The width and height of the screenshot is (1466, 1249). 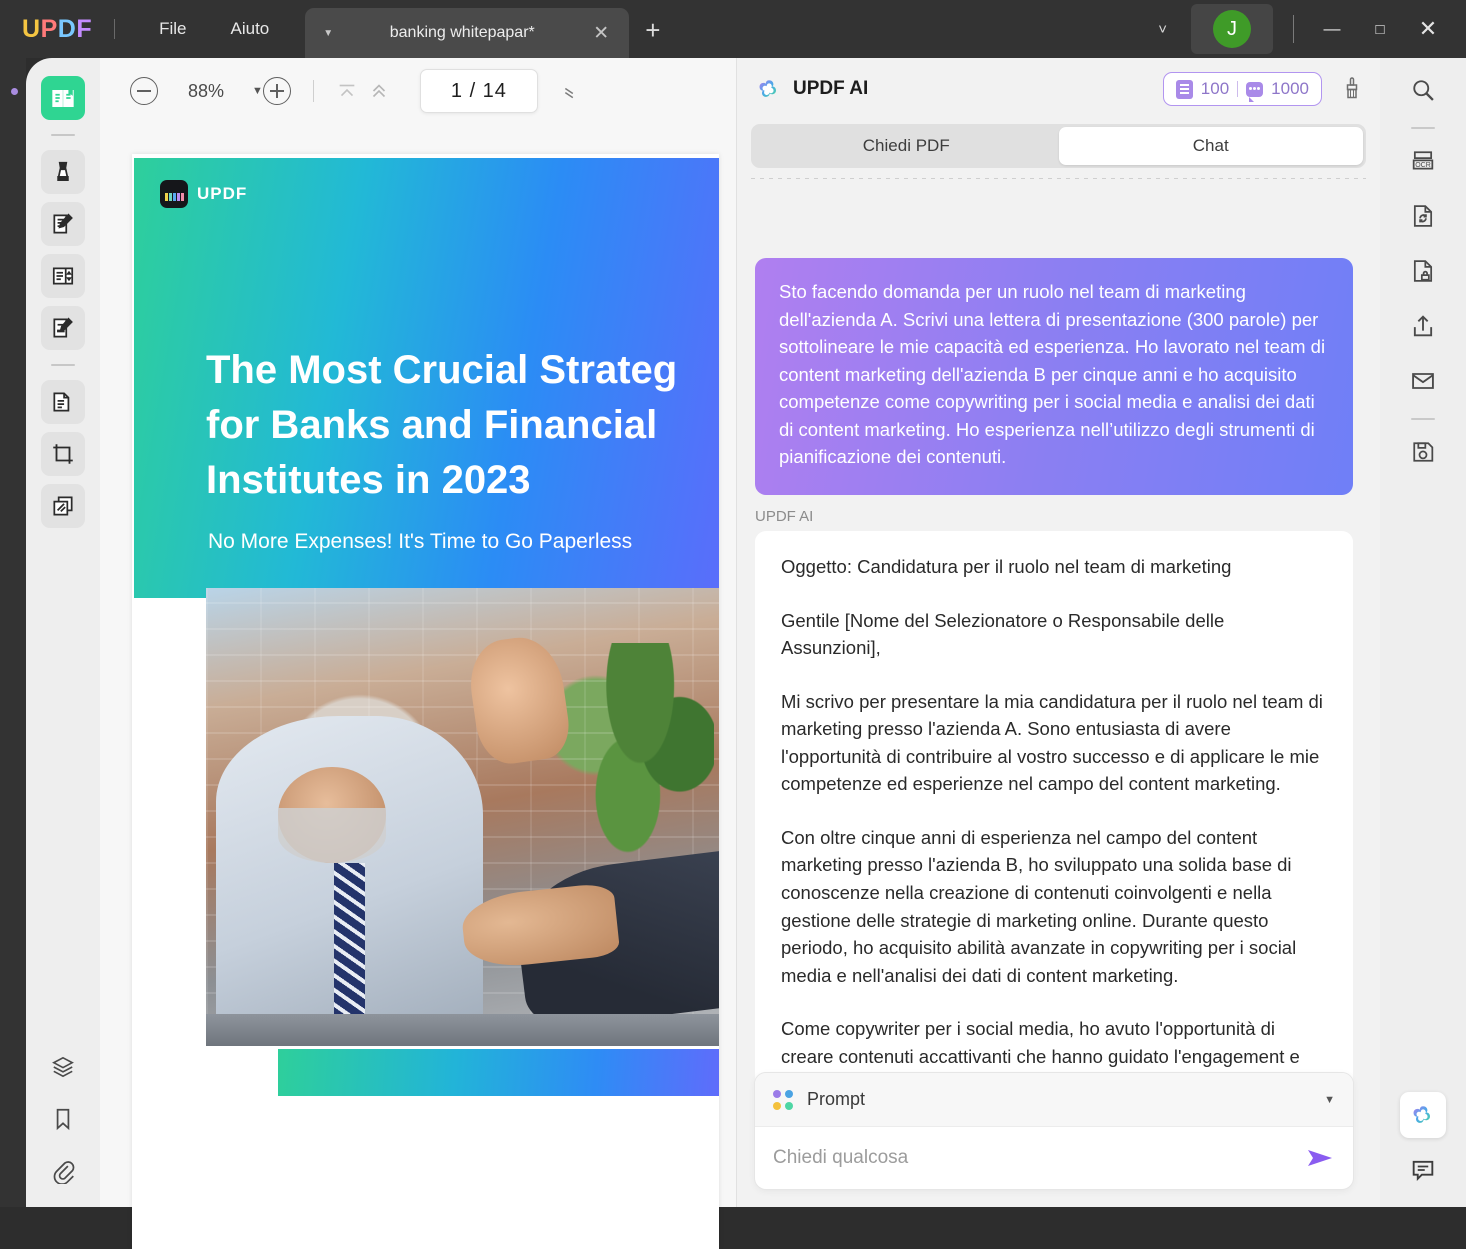 I want to click on avatar: J, so click(x=1232, y=29).